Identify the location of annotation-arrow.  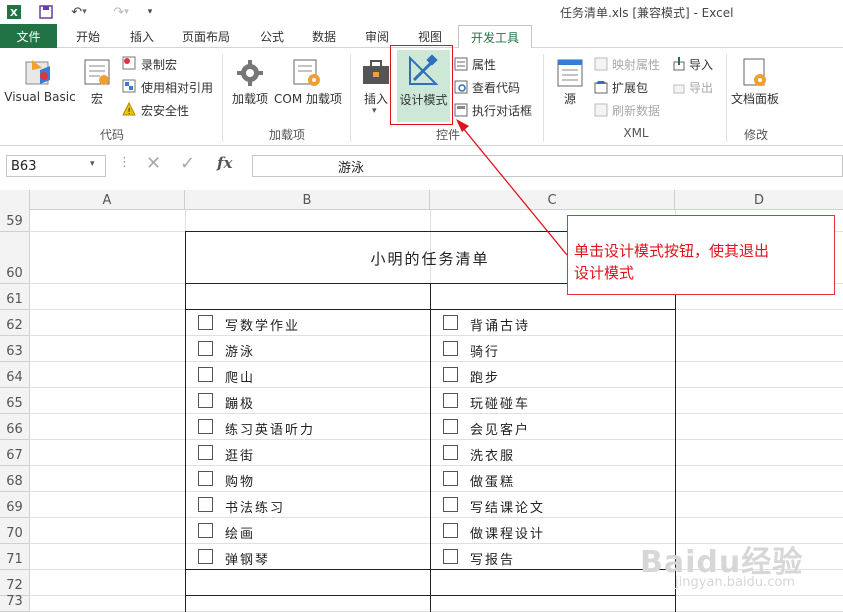
(512, 187).